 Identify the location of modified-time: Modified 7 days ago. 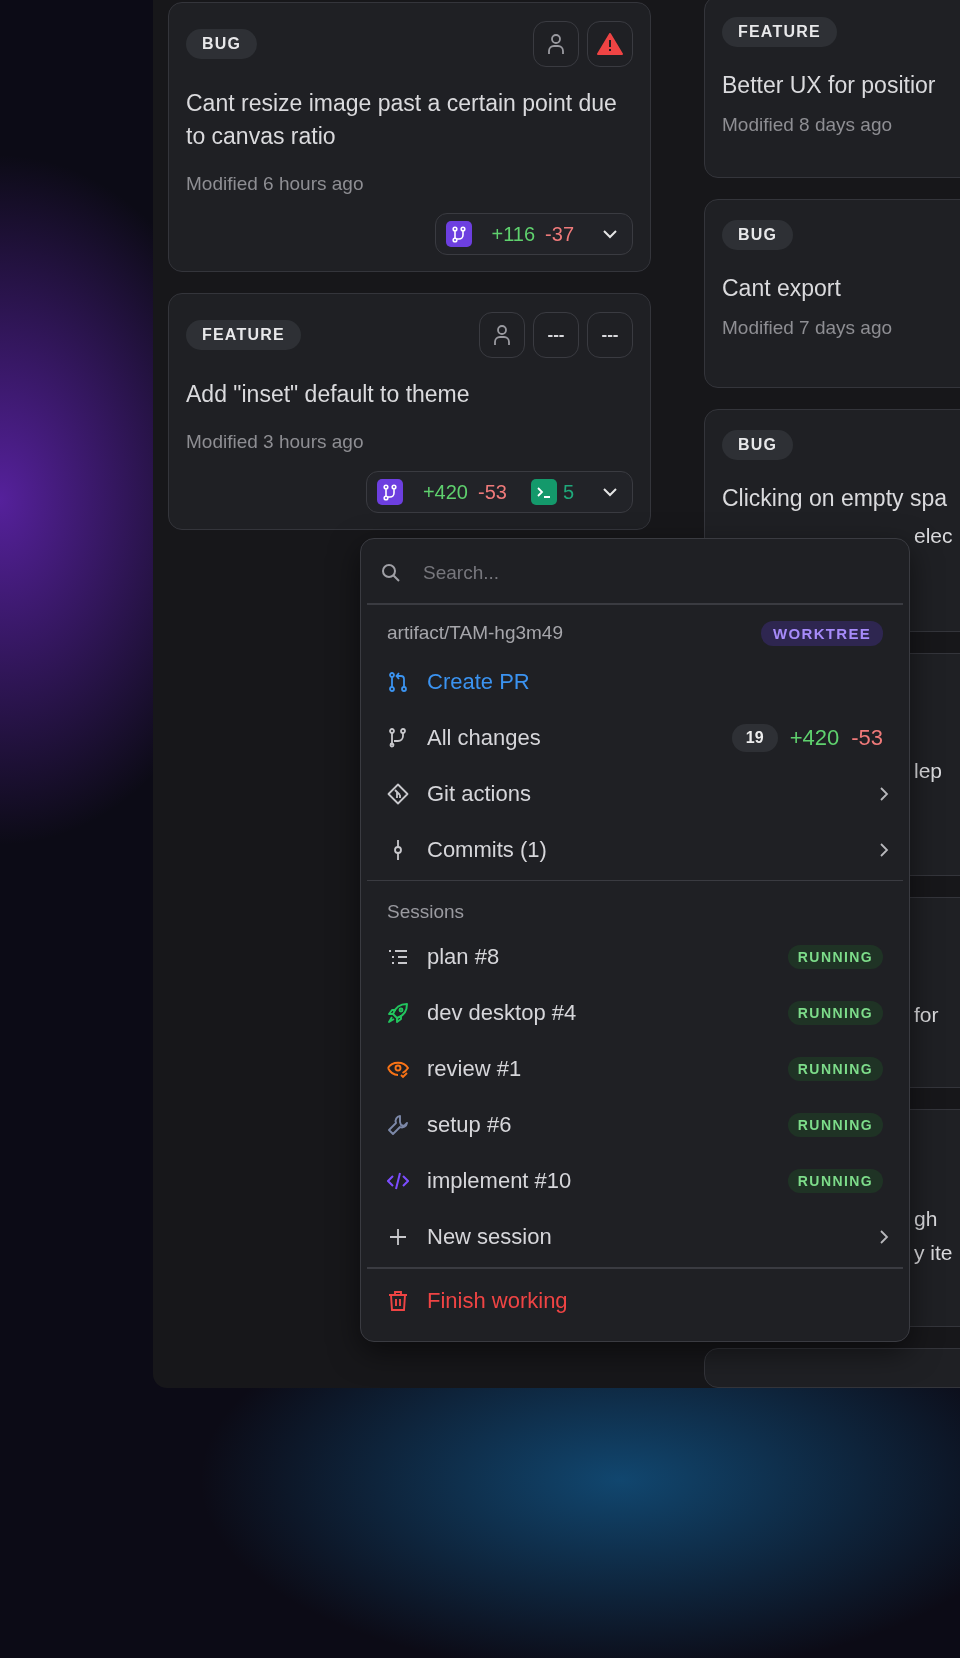
(808, 327).